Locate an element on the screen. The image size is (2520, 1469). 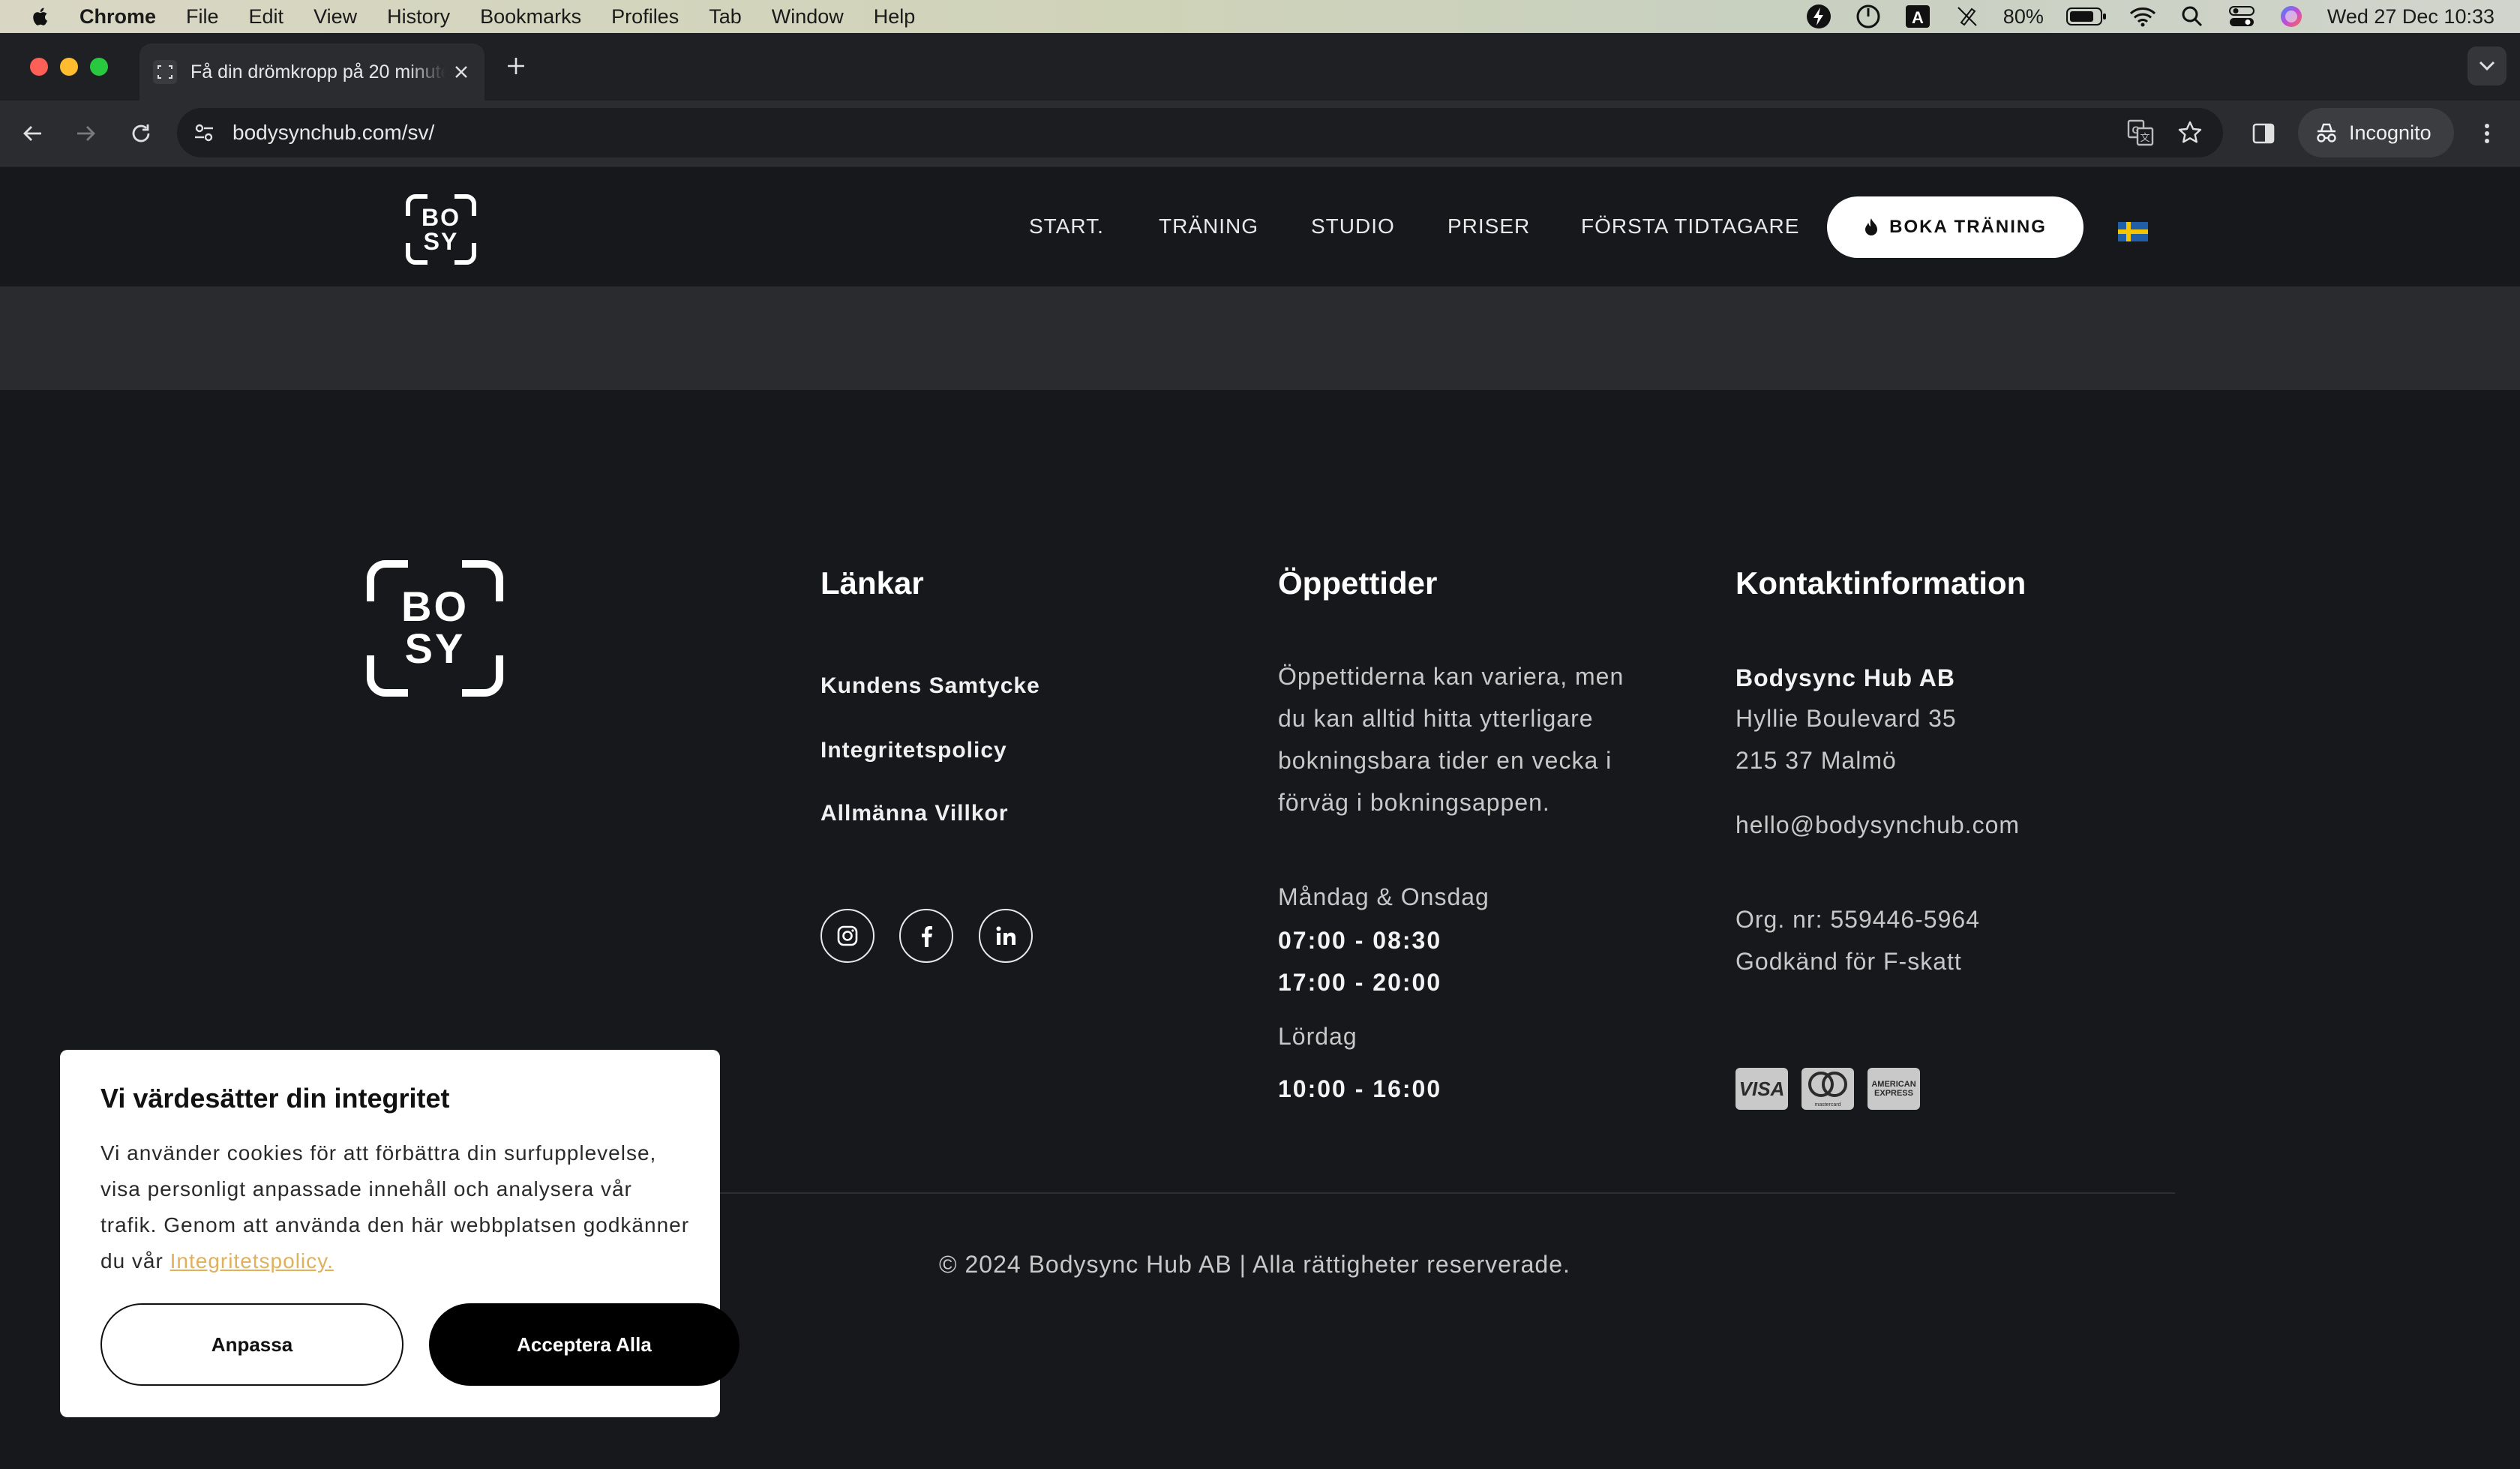
bolt-icon is located at coordinates (1818, 16).